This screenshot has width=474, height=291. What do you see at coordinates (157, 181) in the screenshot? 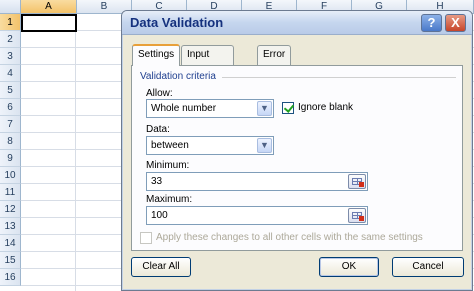
I see `minimum-value: 33` at bounding box center [157, 181].